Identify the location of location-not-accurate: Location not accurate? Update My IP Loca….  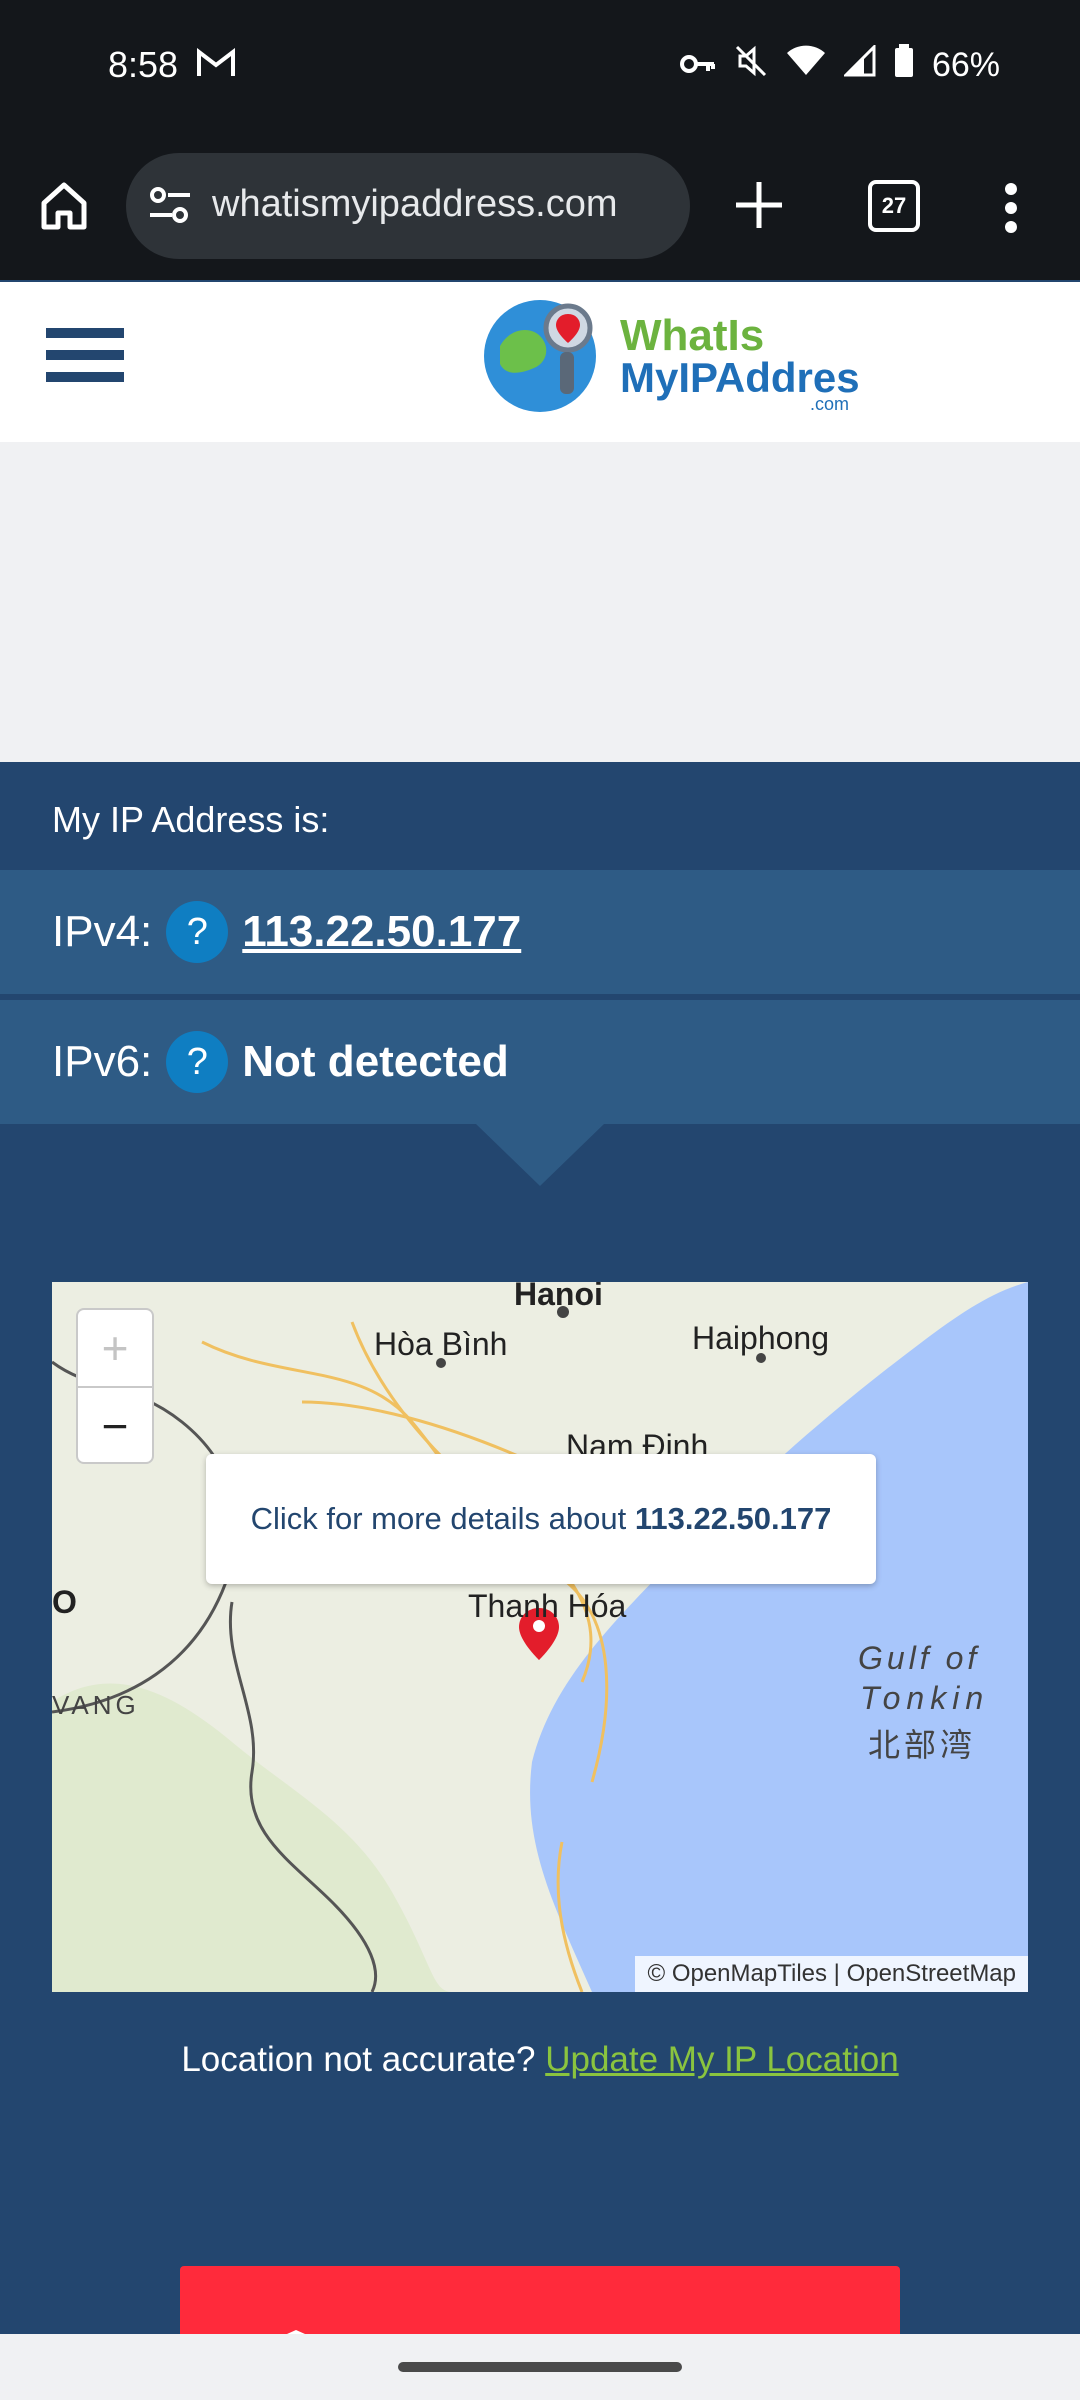
(540, 2060).